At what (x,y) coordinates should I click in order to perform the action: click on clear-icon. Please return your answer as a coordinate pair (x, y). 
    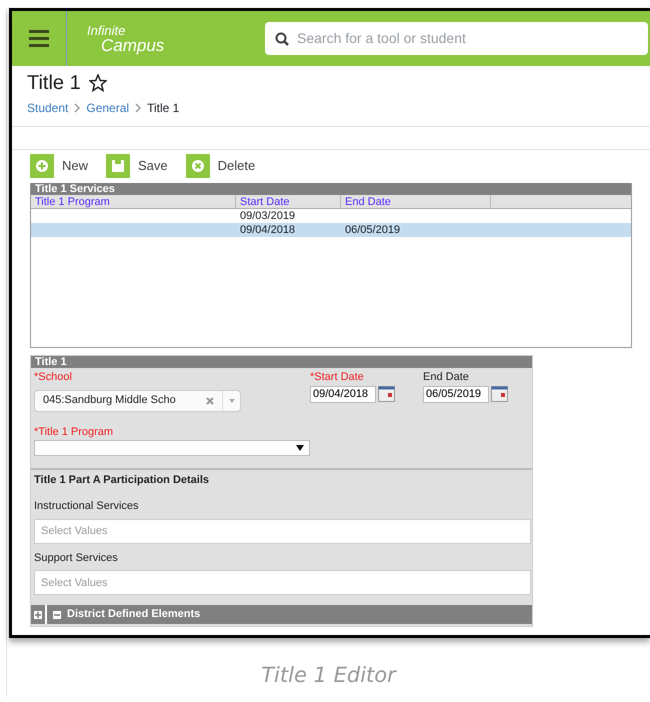
    Looking at the image, I should click on (210, 400).